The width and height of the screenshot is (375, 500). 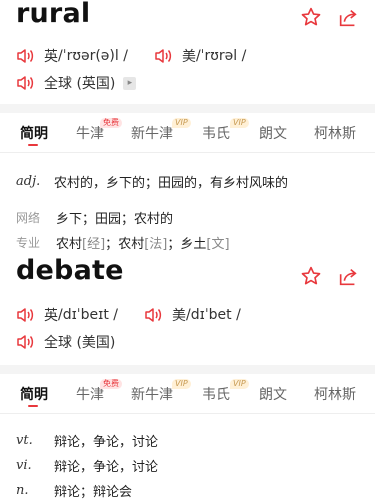 What do you see at coordinates (156, 244) in the screenshot?
I see `specialty-source: [法]` at bounding box center [156, 244].